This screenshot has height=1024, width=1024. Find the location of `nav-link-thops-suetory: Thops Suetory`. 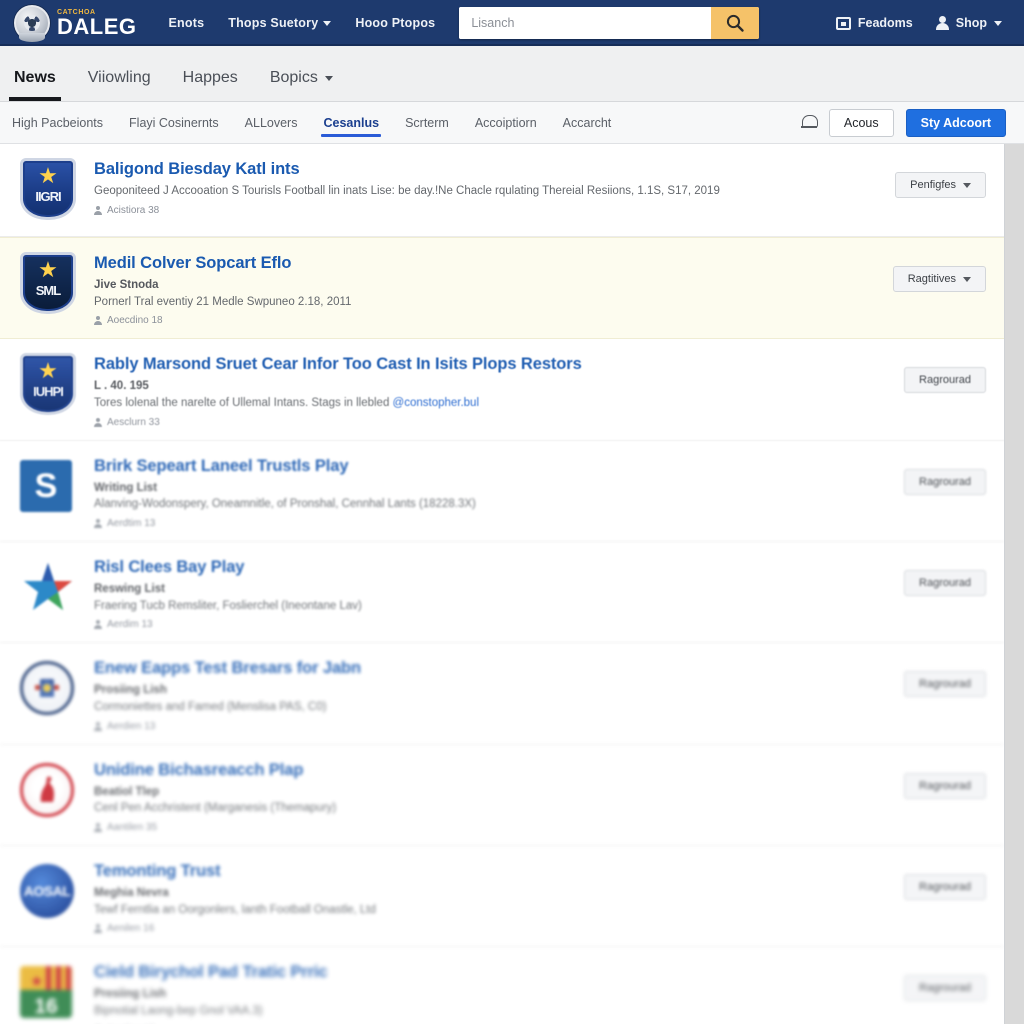

nav-link-thops-suetory: Thops Suetory is located at coordinates (280, 23).